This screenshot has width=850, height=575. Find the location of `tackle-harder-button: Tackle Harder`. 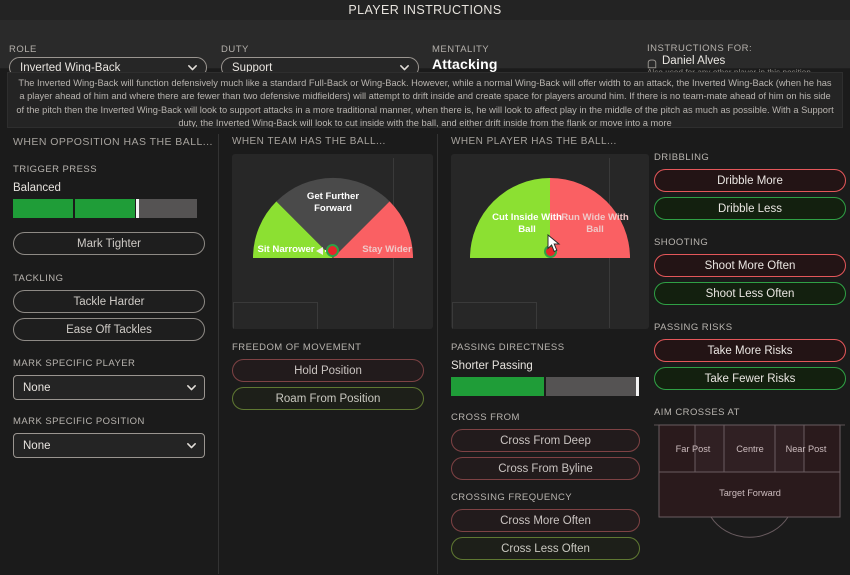

tackle-harder-button: Tackle Harder is located at coordinates (109, 301).